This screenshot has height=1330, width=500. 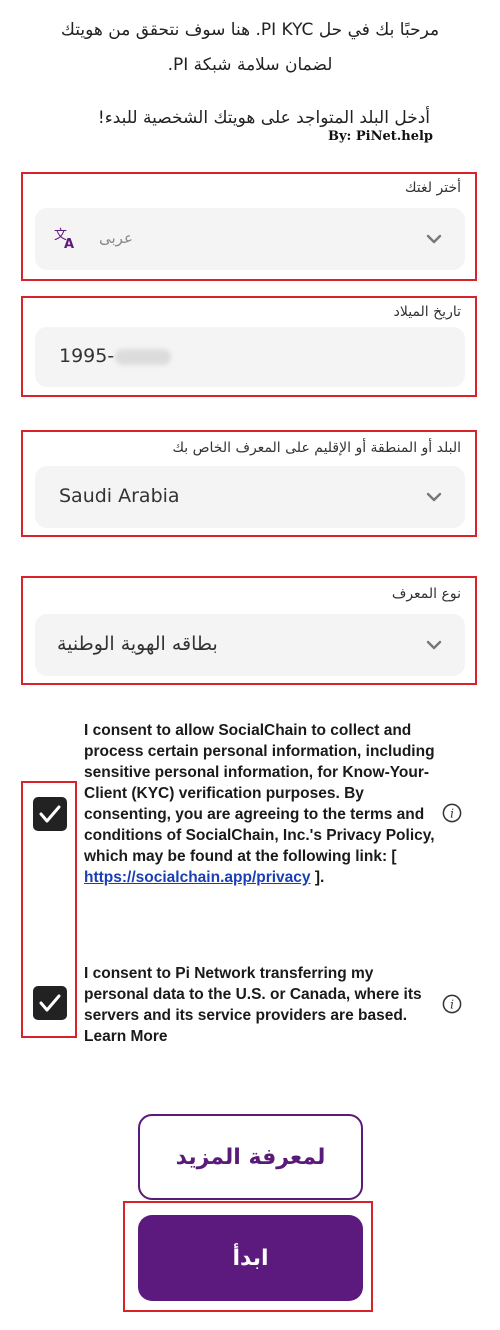 I want to click on dob-value: 1995-, so click(x=87, y=356).